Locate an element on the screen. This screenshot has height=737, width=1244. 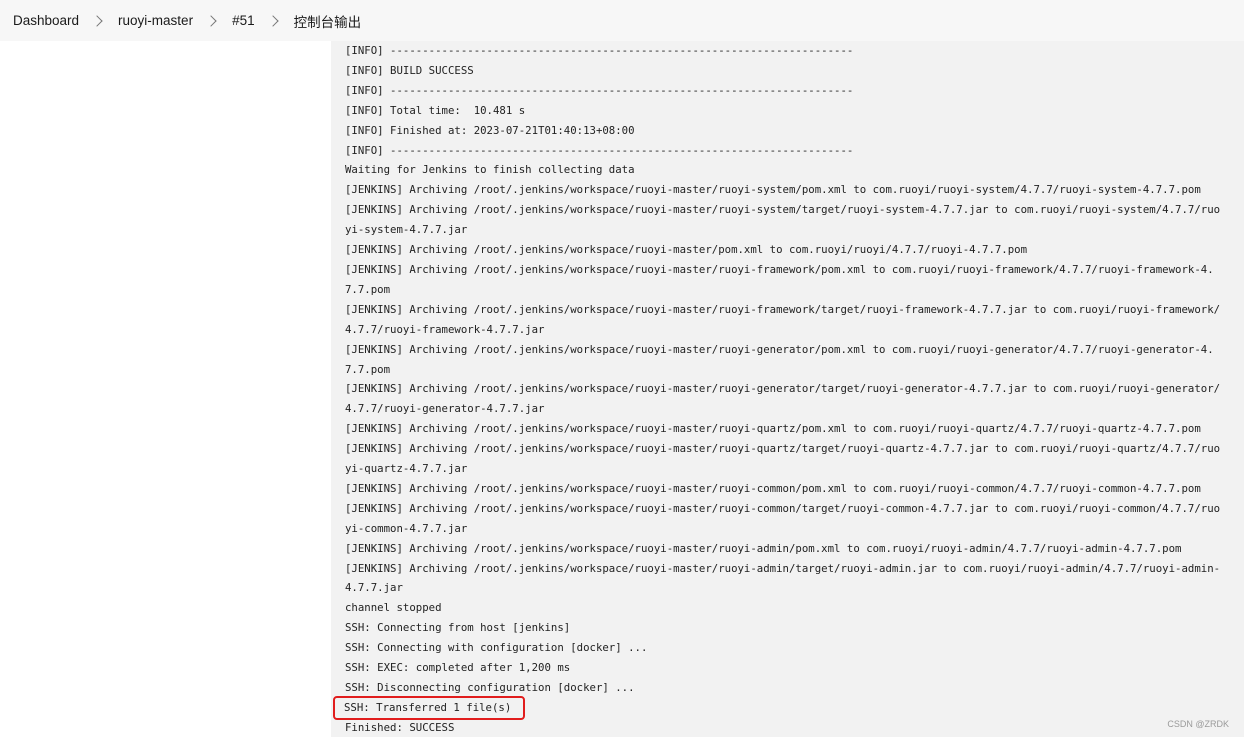
build-result-line: Finished: SUCCESS is located at coordinates (400, 727).